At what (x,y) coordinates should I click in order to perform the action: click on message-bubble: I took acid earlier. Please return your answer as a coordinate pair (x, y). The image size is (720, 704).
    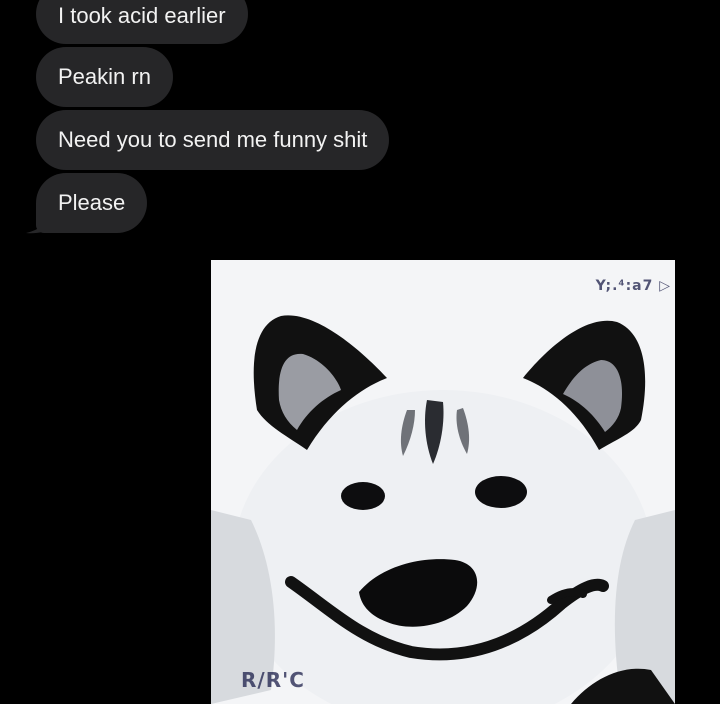
    Looking at the image, I should click on (142, 22).